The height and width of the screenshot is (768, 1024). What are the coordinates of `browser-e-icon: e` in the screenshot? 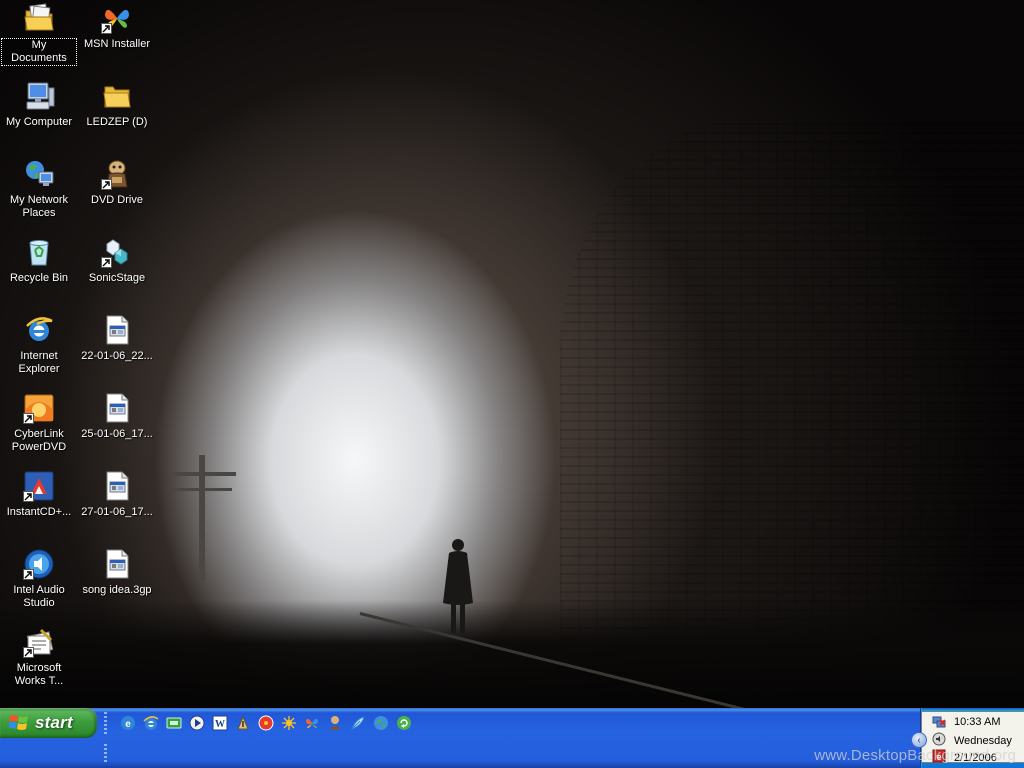 It's located at (128, 723).